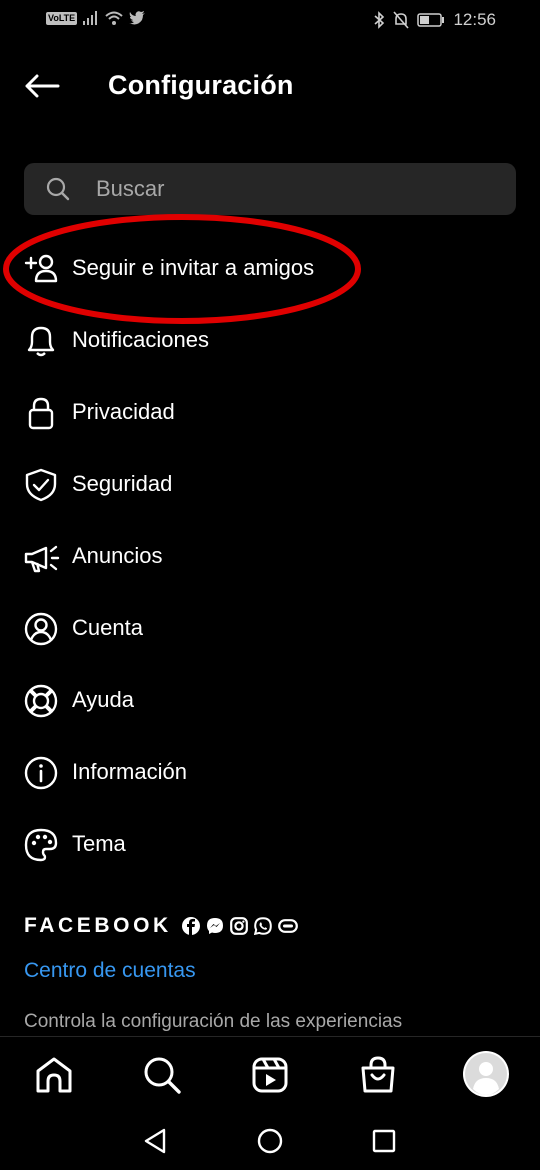  What do you see at coordinates (114, 18) in the screenshot?
I see `wifi-icon` at bounding box center [114, 18].